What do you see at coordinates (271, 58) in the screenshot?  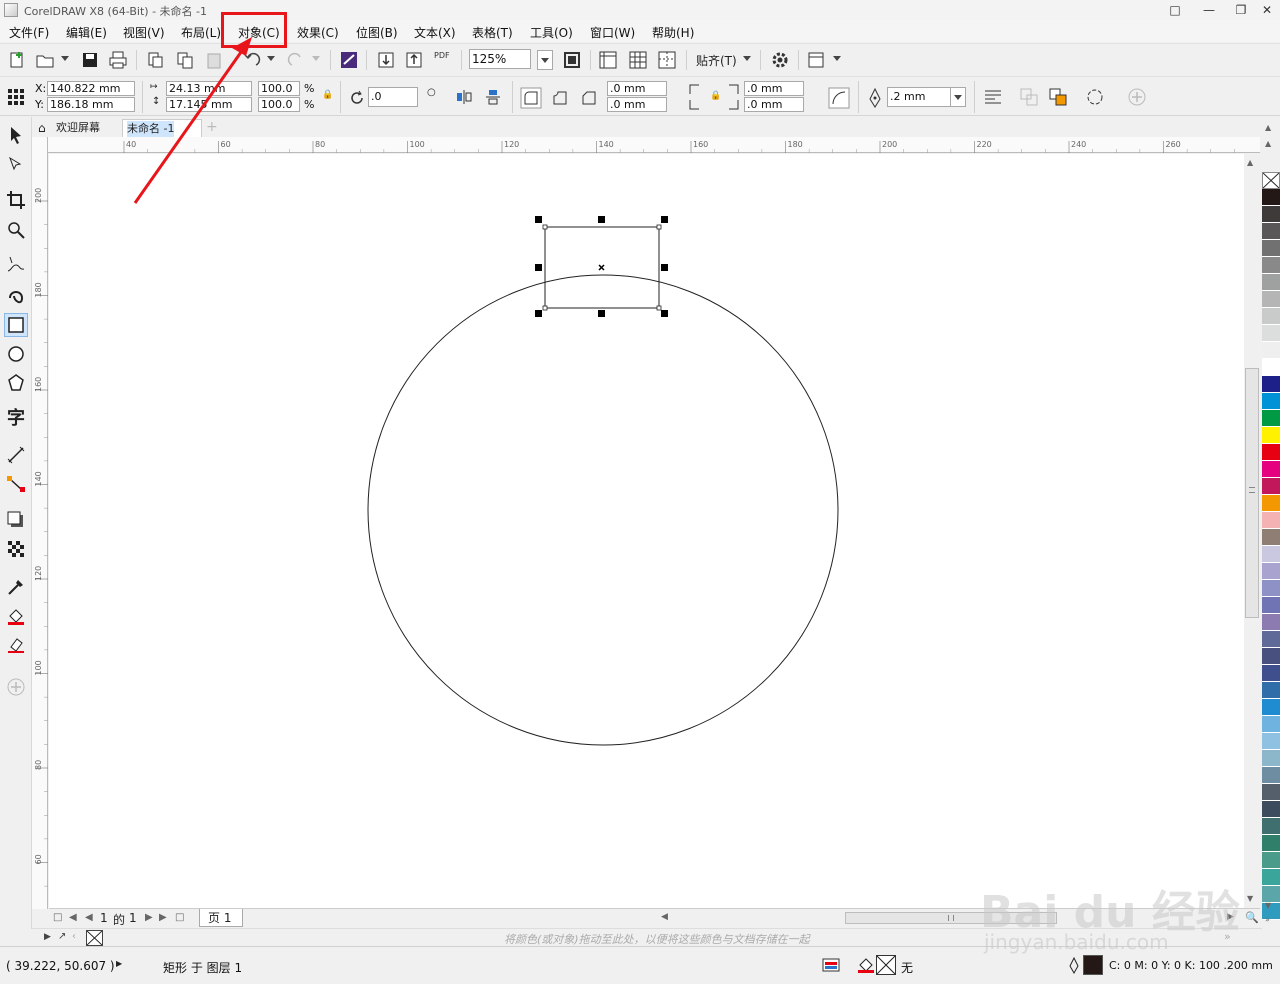 I see `undo-dropdown-icon` at bounding box center [271, 58].